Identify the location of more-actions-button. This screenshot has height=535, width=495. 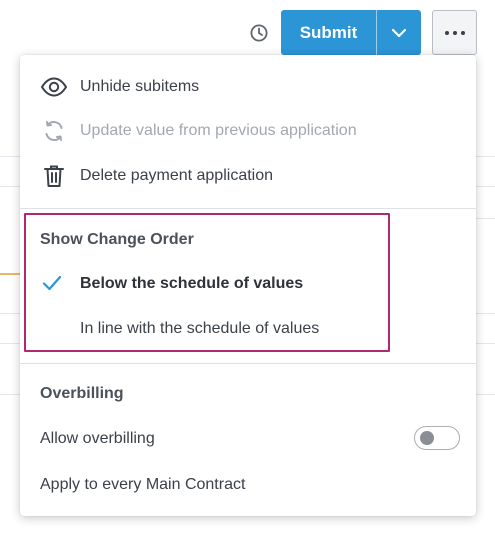
(454, 32).